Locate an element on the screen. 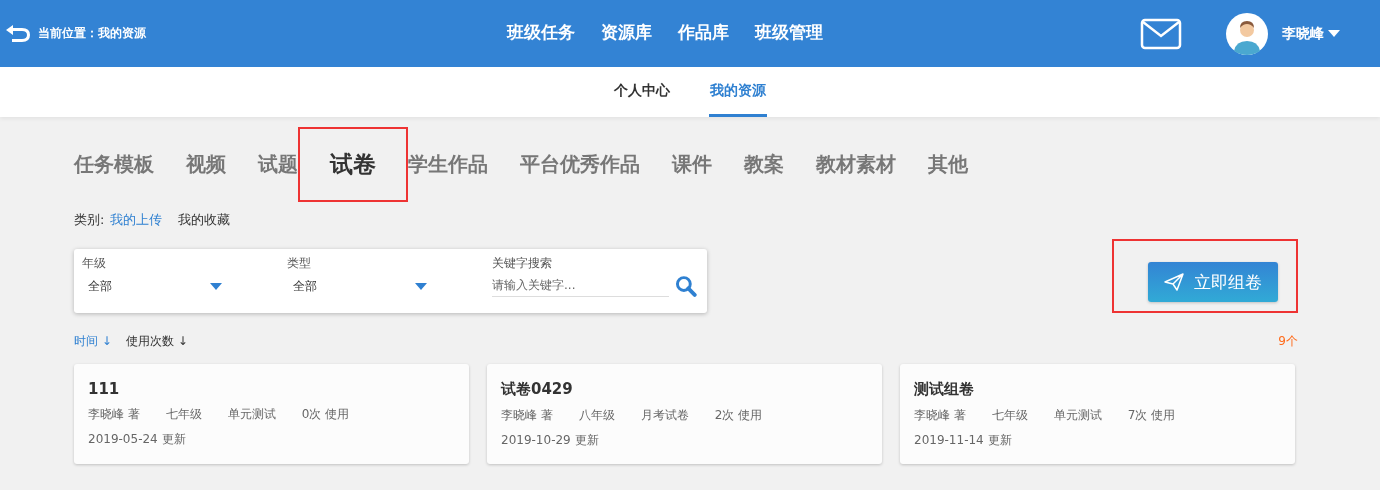 The height and width of the screenshot is (490, 1380). resource-tab: 其他 is located at coordinates (948, 164).